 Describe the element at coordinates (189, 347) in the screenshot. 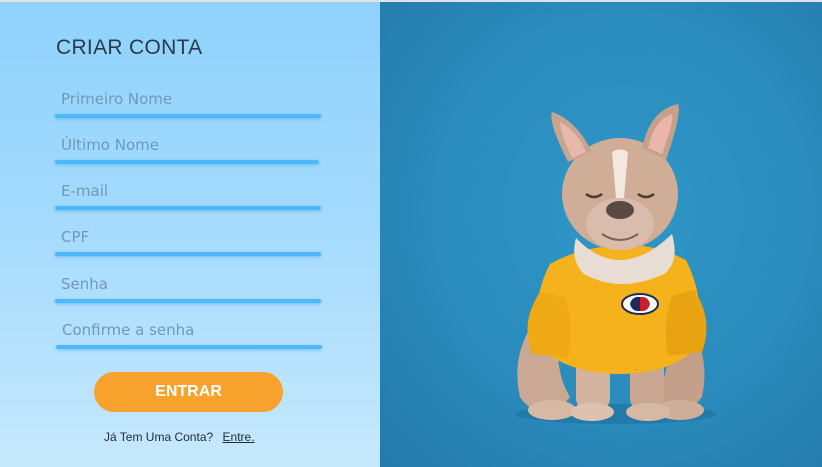

I see `confirm-password-underline` at that location.